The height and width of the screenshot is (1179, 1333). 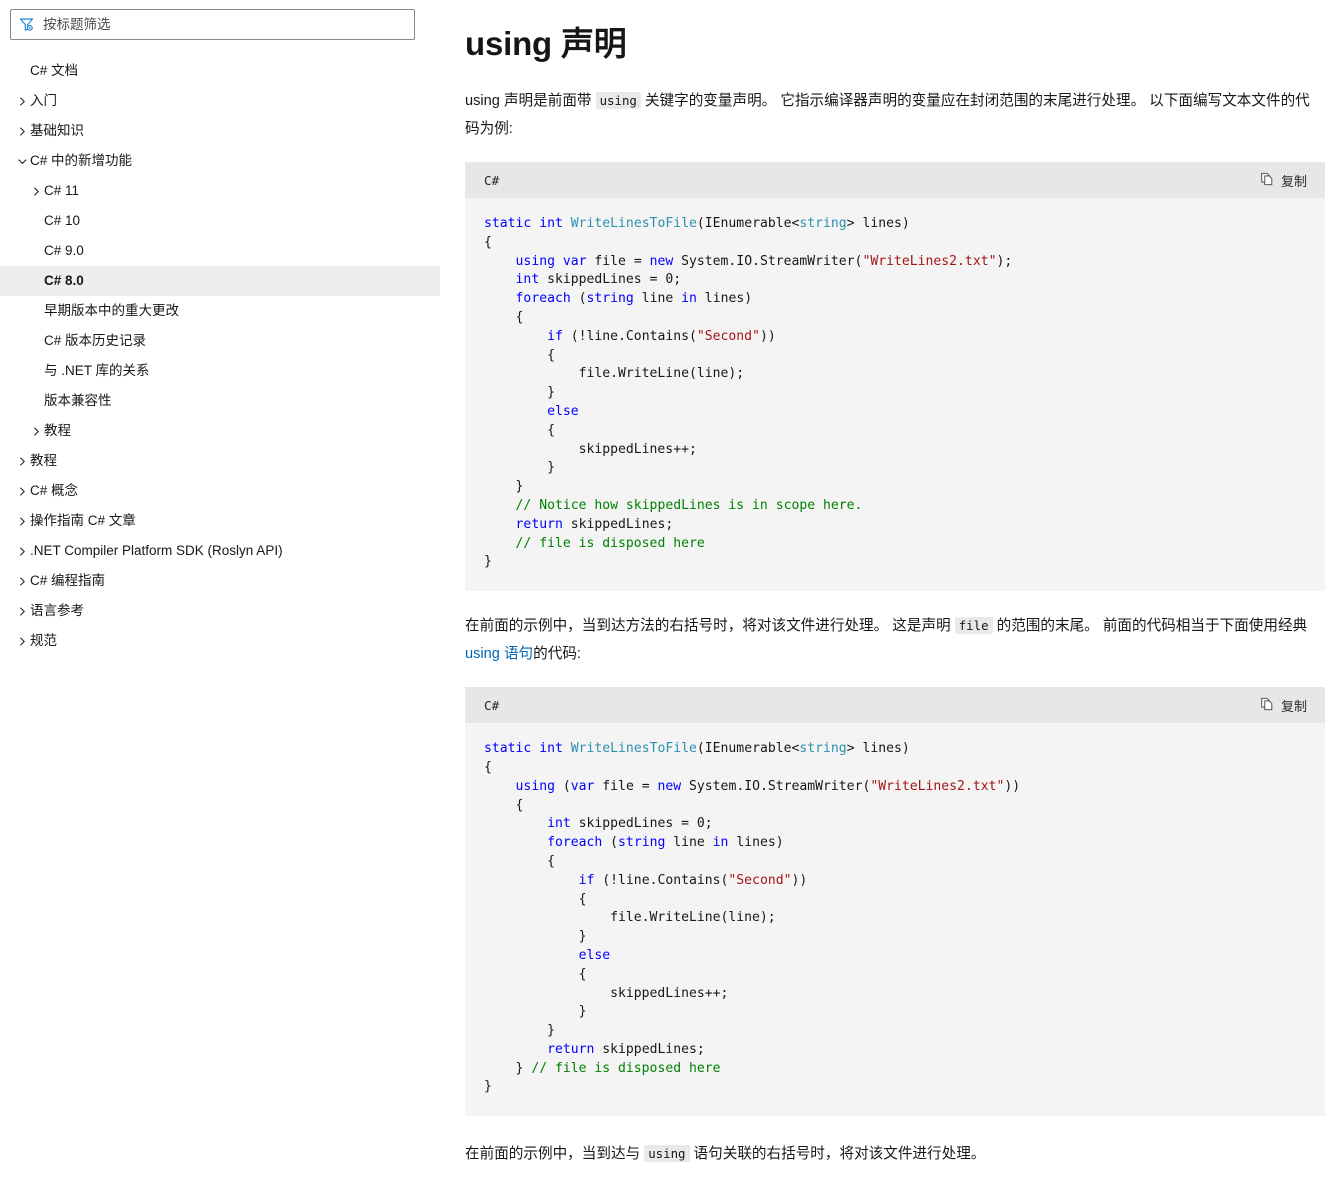 What do you see at coordinates (492, 705) in the screenshot?
I see `code-block-2-language: C#` at bounding box center [492, 705].